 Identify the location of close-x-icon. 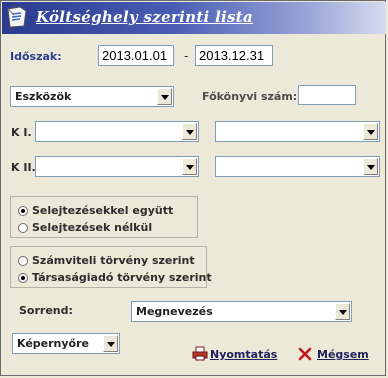
(305, 354).